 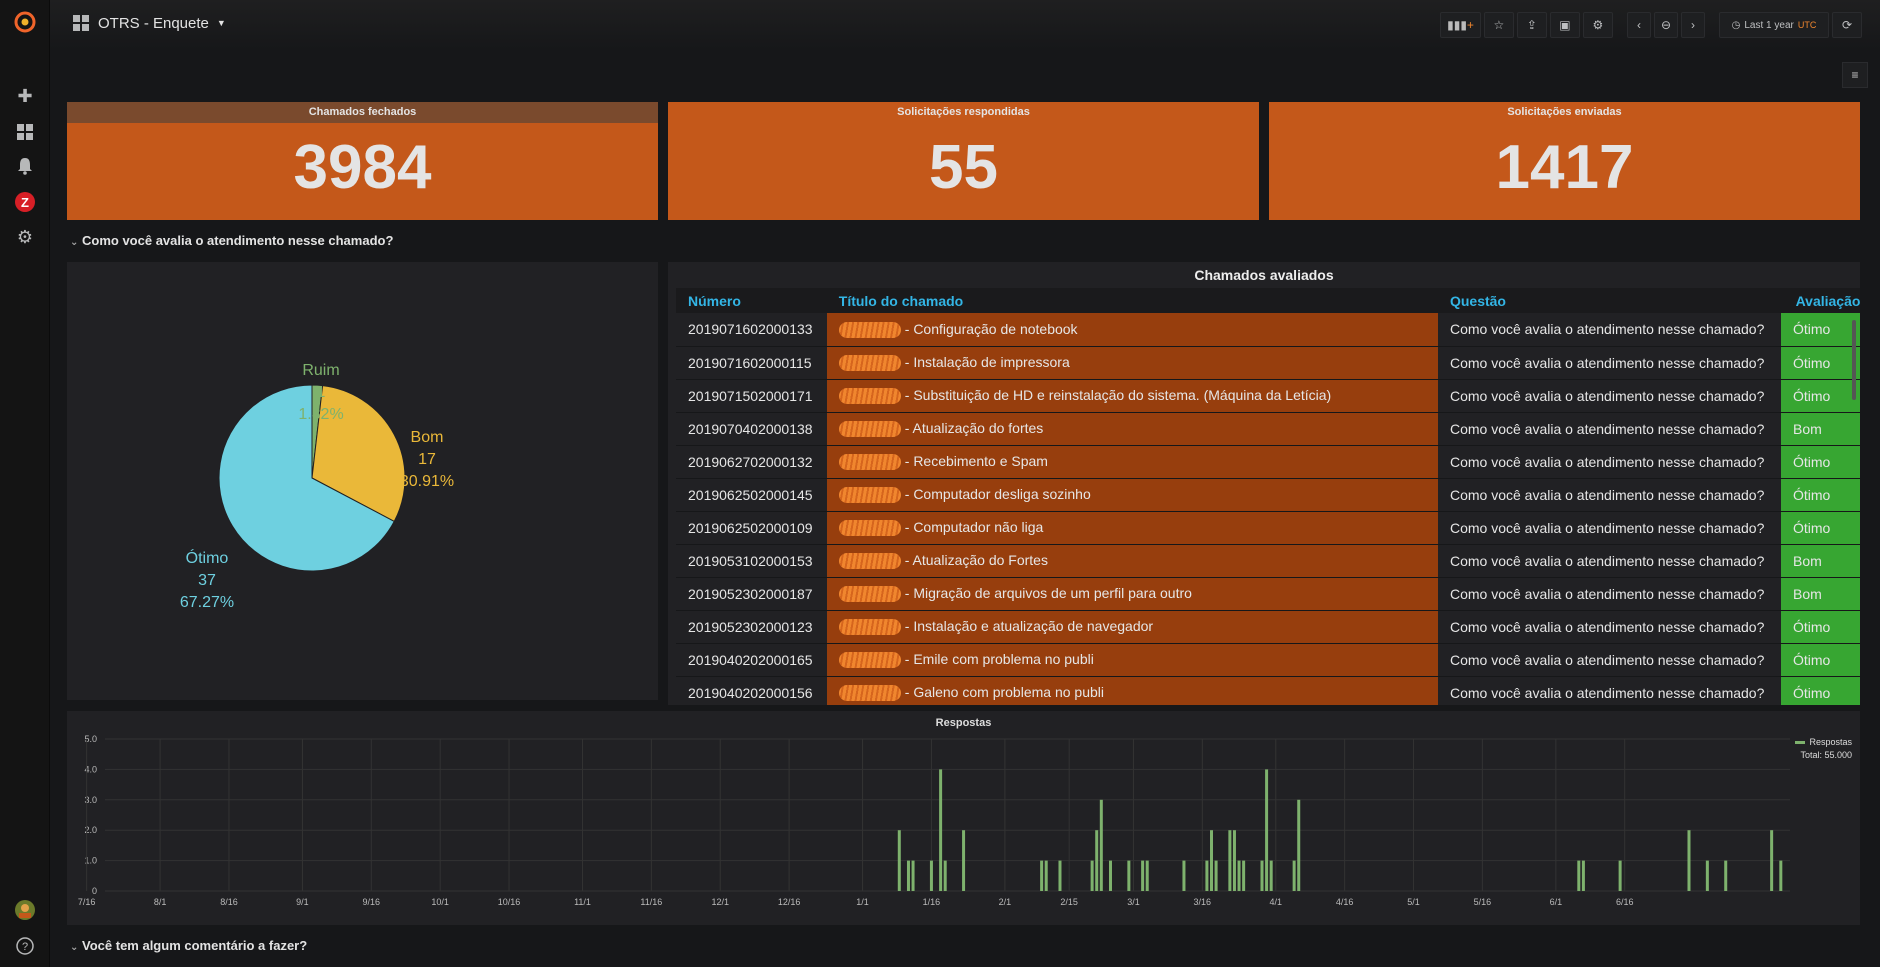 I want to click on star-button: ☆, so click(x=1498, y=25).